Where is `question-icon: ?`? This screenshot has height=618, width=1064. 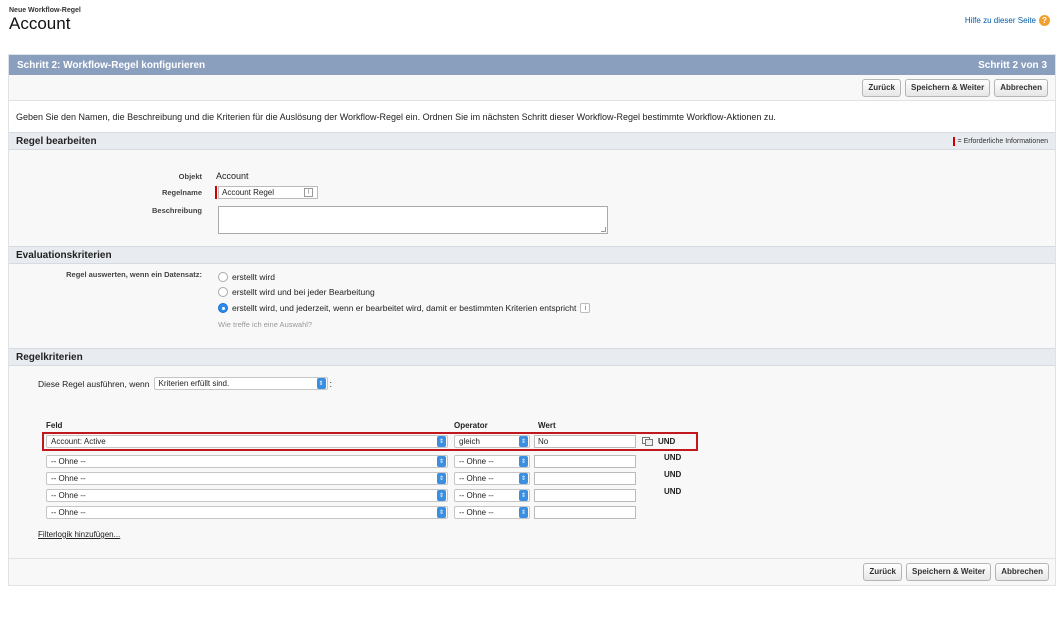
question-icon: ? is located at coordinates (1044, 20).